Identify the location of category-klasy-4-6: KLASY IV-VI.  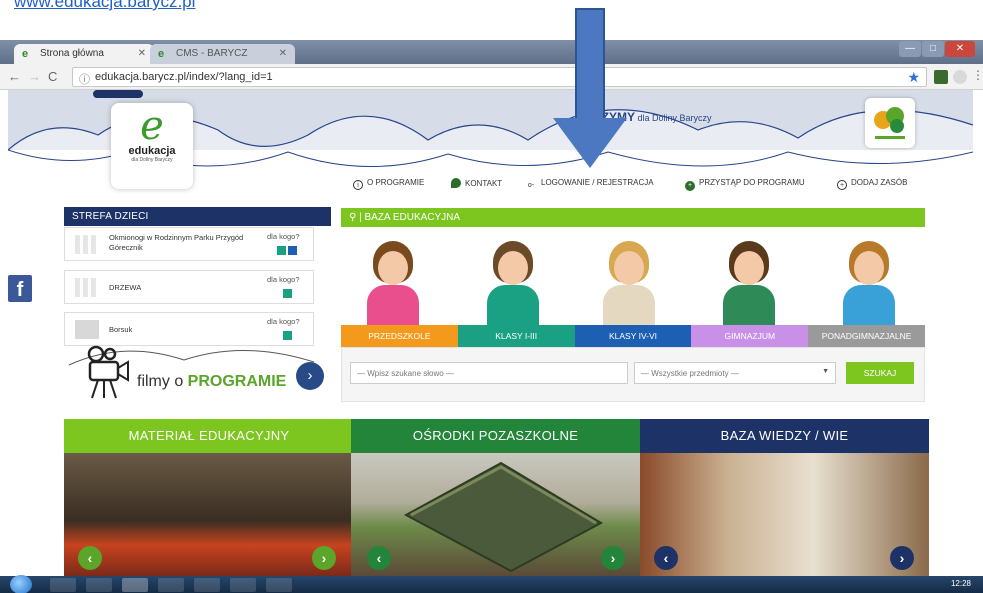
(633, 336).